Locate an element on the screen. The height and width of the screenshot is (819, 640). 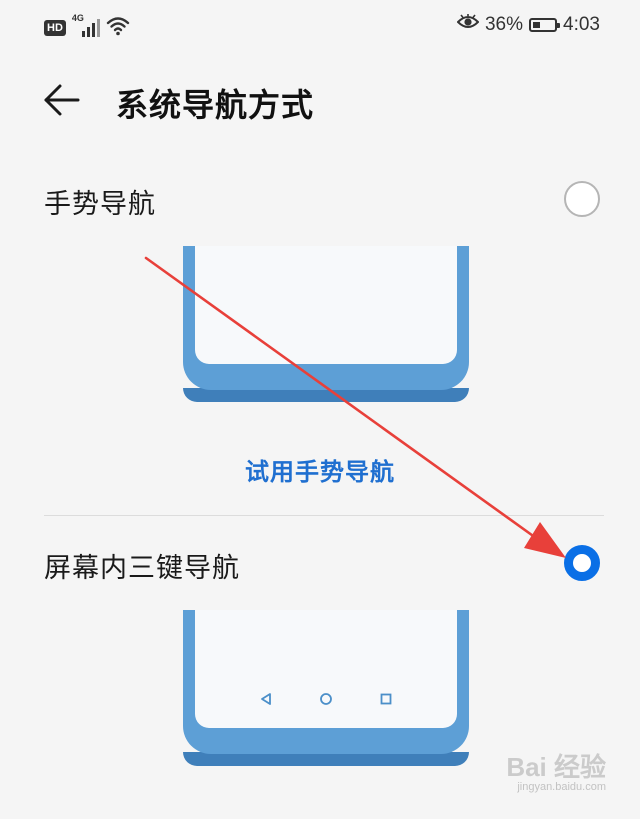
arrow-left-icon is located at coordinates (62, 100).